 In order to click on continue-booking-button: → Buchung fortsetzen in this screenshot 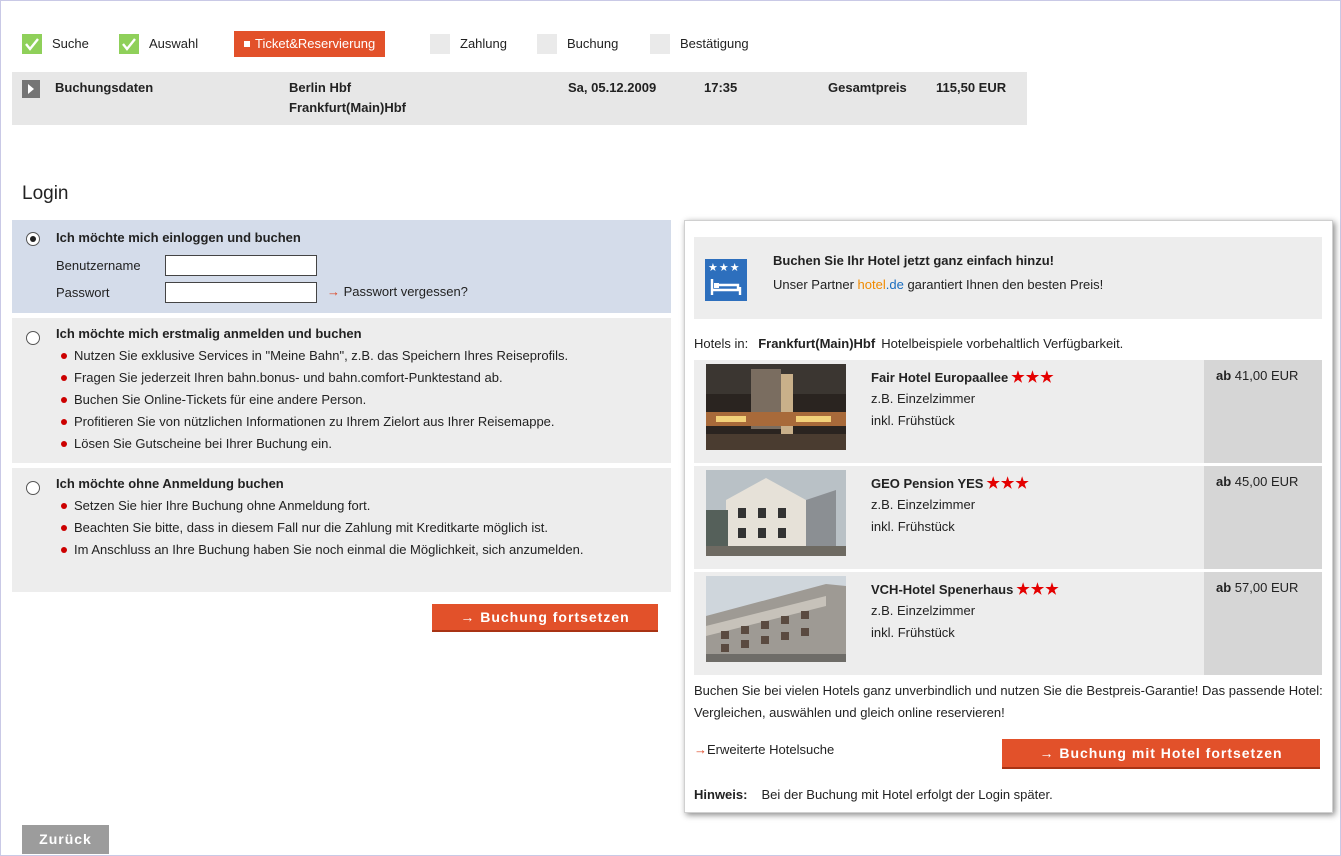, I will do `click(545, 618)`.